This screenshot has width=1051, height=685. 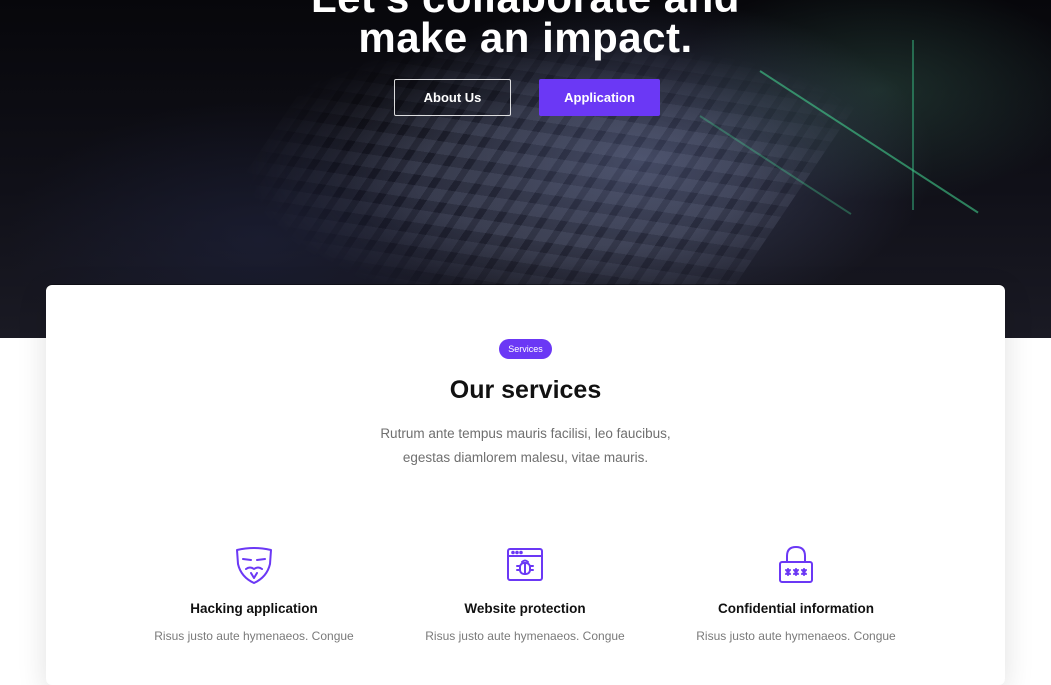 I want to click on application-button: Application, so click(x=599, y=97).